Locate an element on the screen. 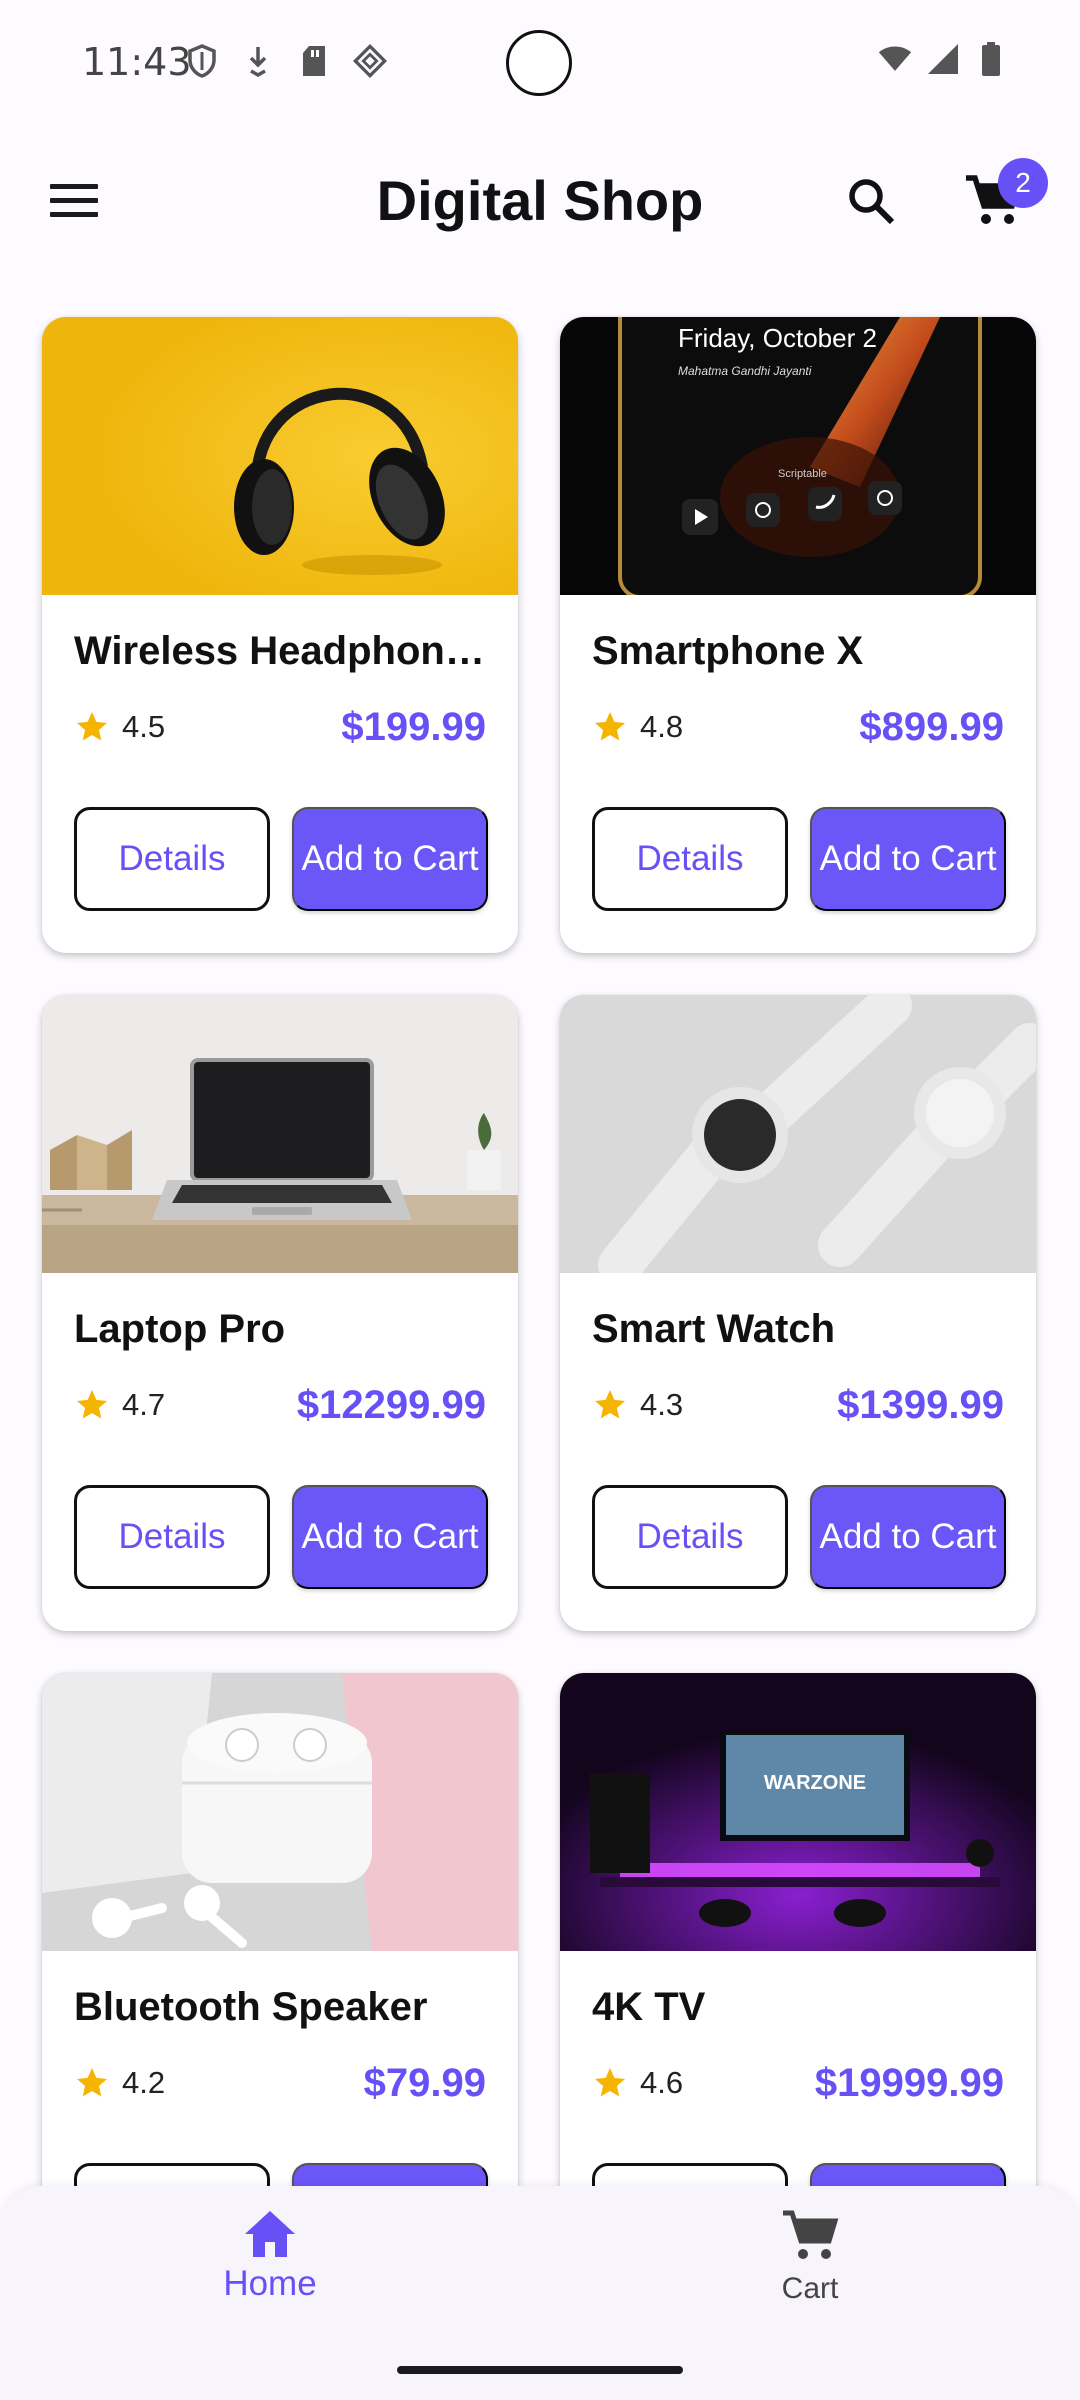 Image resolution: width=1080 pixels, height=2400 pixels. product-price: $899.99 is located at coordinates (931, 727).